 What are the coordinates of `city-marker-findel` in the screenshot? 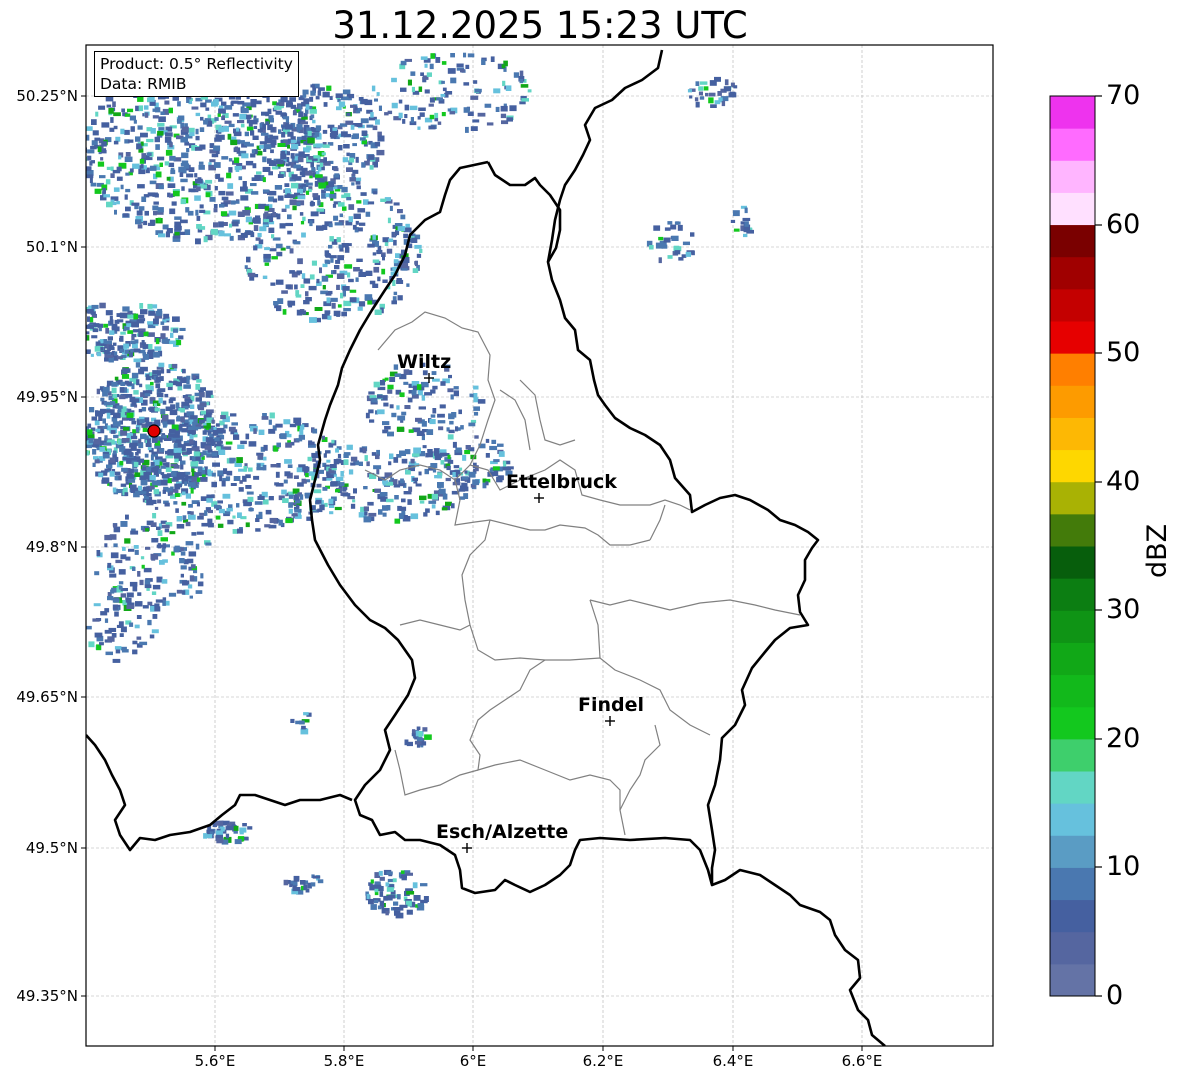 It's located at (610, 721).